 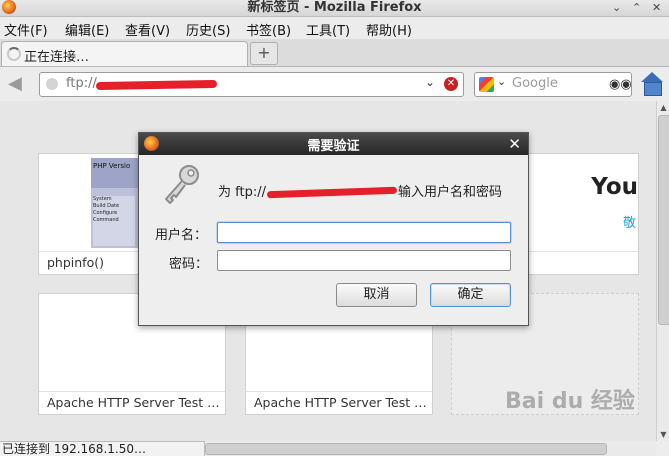 What do you see at coordinates (449, 192) in the screenshot?
I see `message-suffix: 输入用户名和密码` at bounding box center [449, 192].